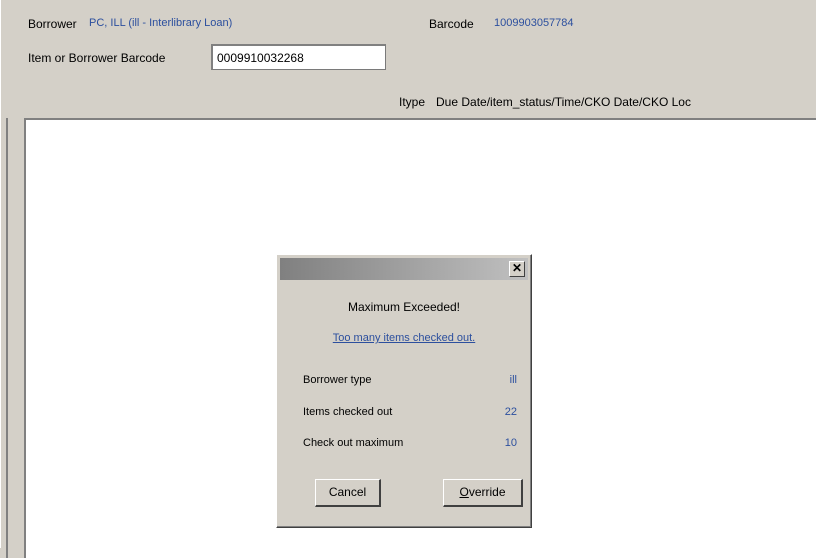 Image resolution: width=816 pixels, height=558 pixels. Describe the element at coordinates (464, 492) in the screenshot. I see `override-mnemonic: O` at that location.